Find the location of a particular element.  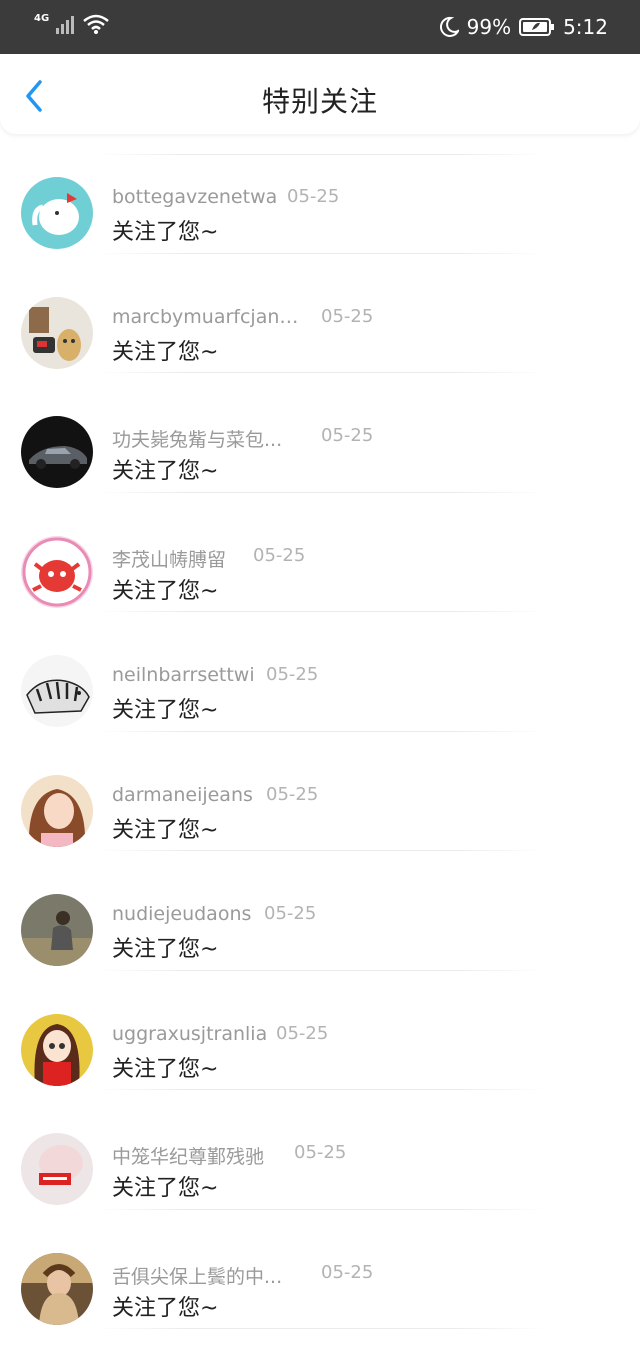

username: uggraxusjtranlia is located at coordinates (190, 1033).